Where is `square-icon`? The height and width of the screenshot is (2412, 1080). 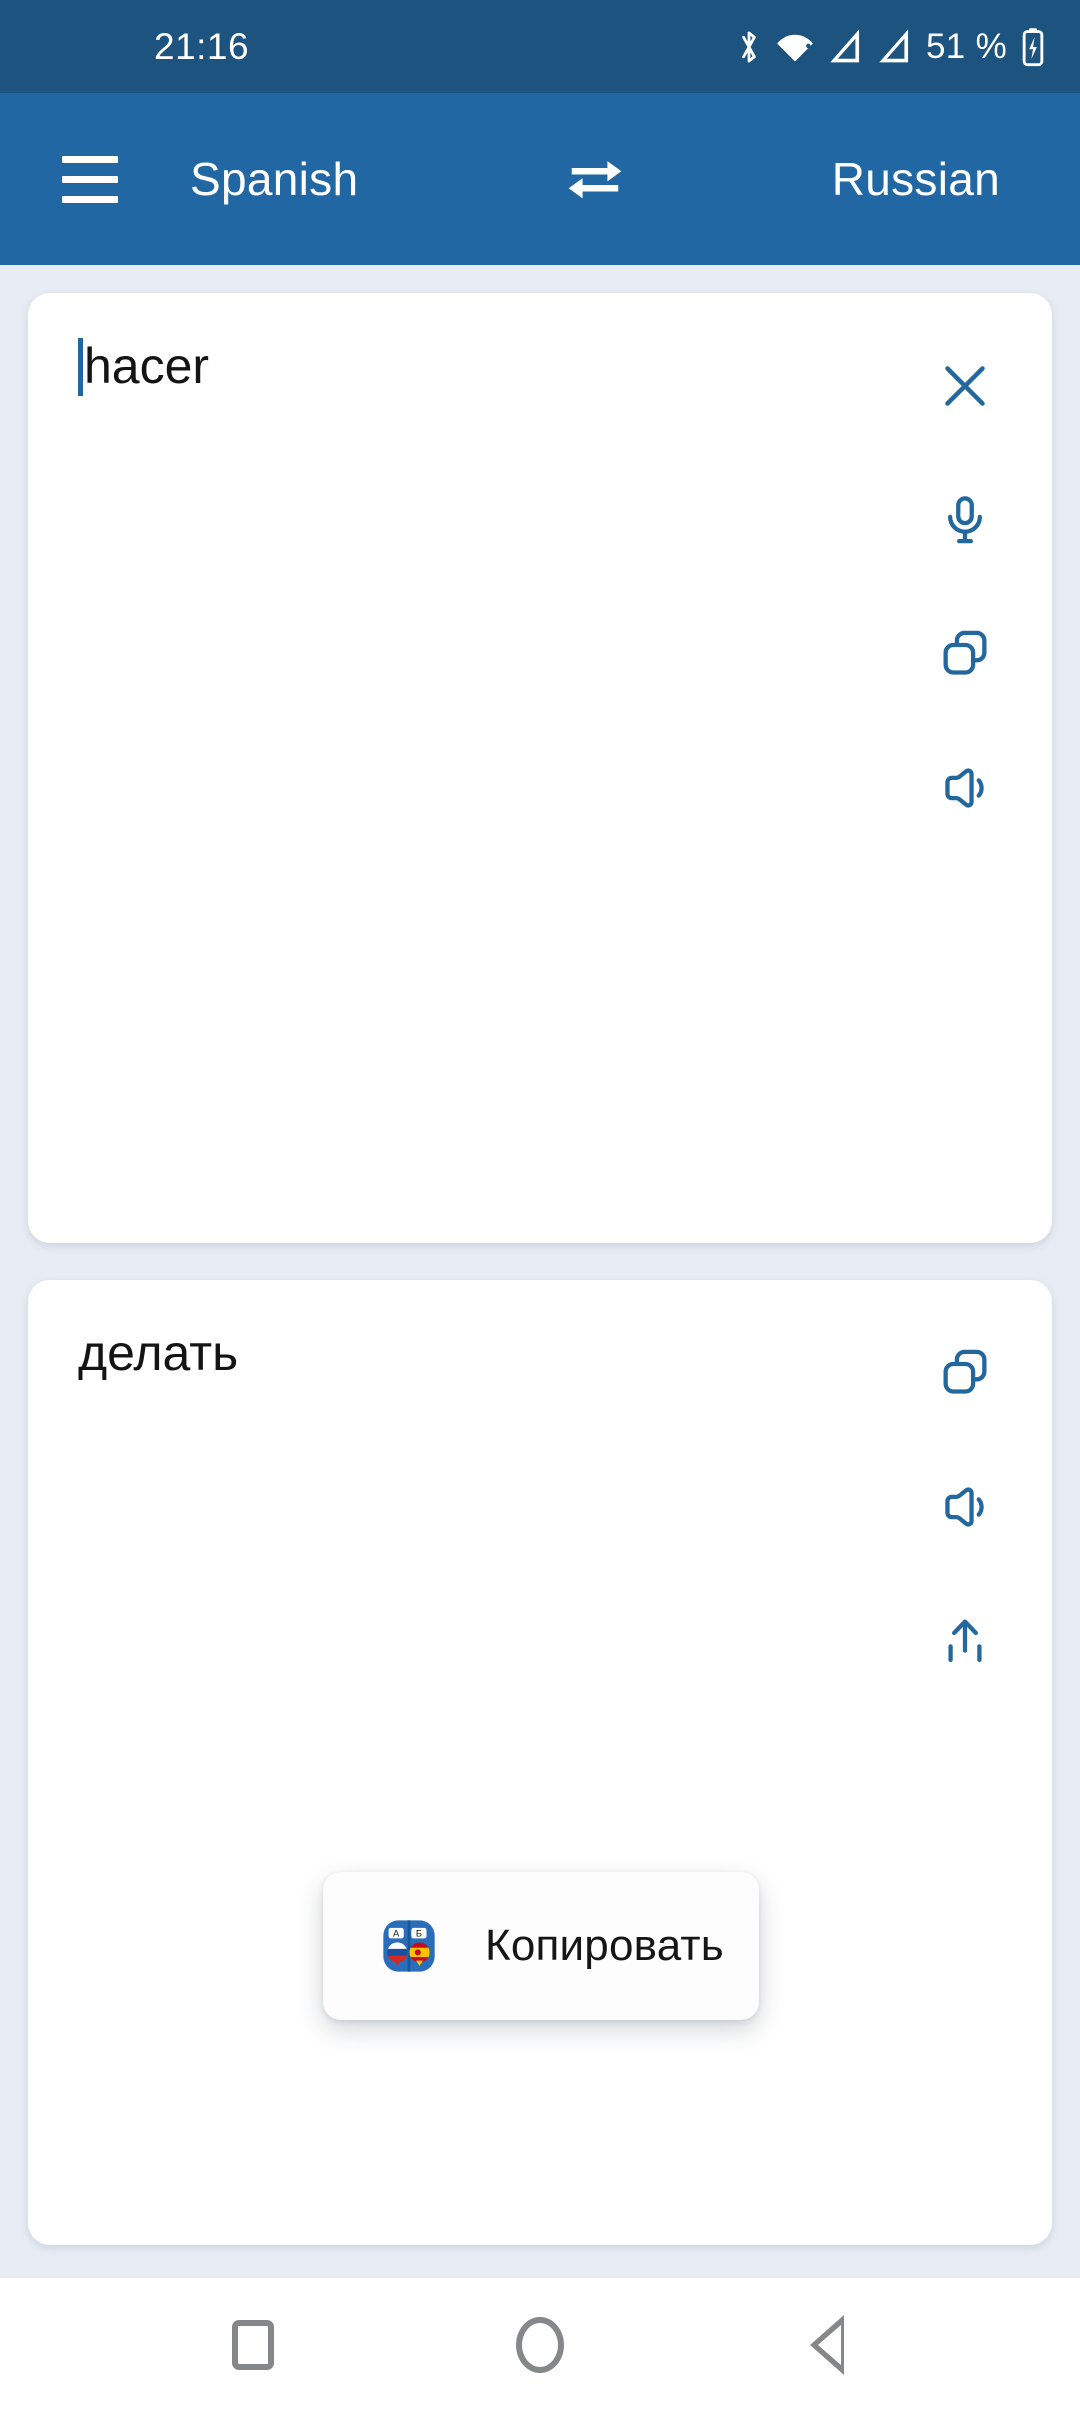 square-icon is located at coordinates (253, 2345).